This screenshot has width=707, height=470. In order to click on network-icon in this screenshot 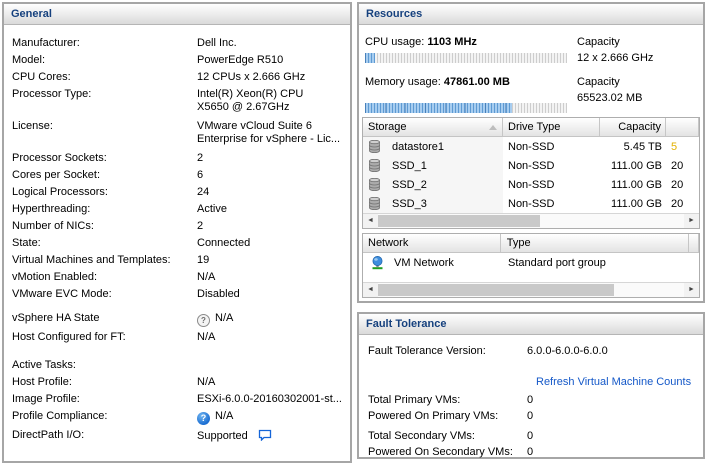, I will do `click(377, 263)`.